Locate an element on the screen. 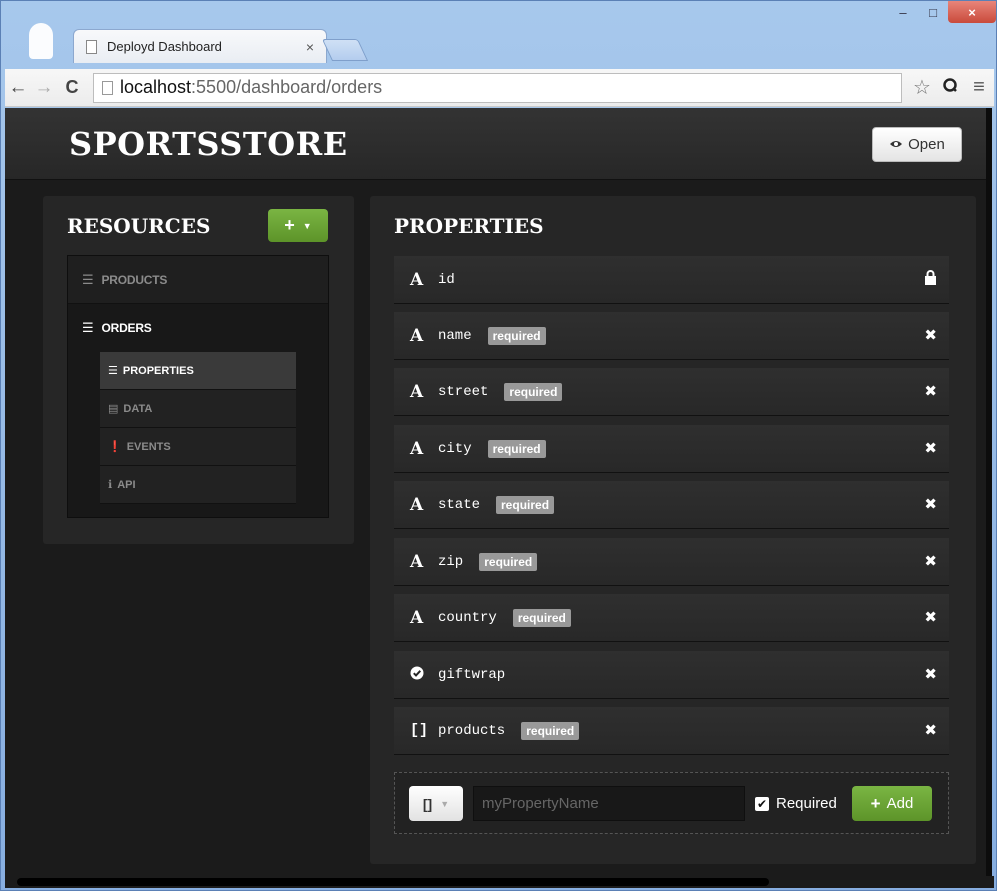 This screenshot has width=997, height=891. profile-avatar-icon is located at coordinates (41, 41).